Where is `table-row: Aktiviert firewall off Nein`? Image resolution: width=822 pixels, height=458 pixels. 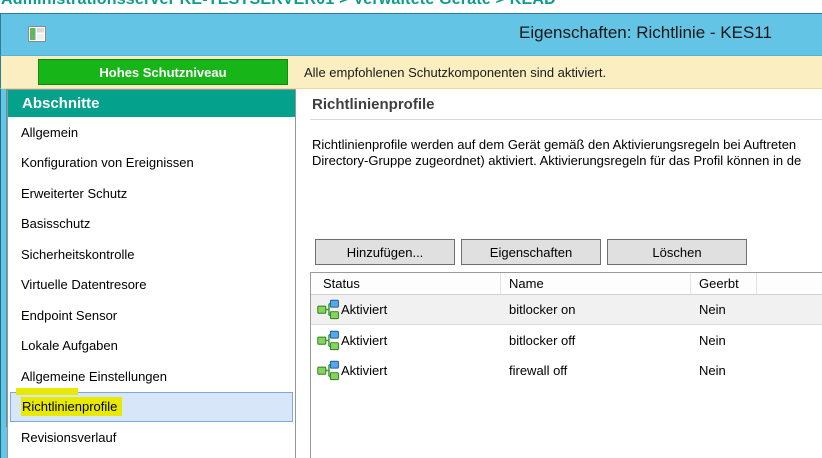 table-row: Aktiviert firewall off Nein is located at coordinates (566, 370).